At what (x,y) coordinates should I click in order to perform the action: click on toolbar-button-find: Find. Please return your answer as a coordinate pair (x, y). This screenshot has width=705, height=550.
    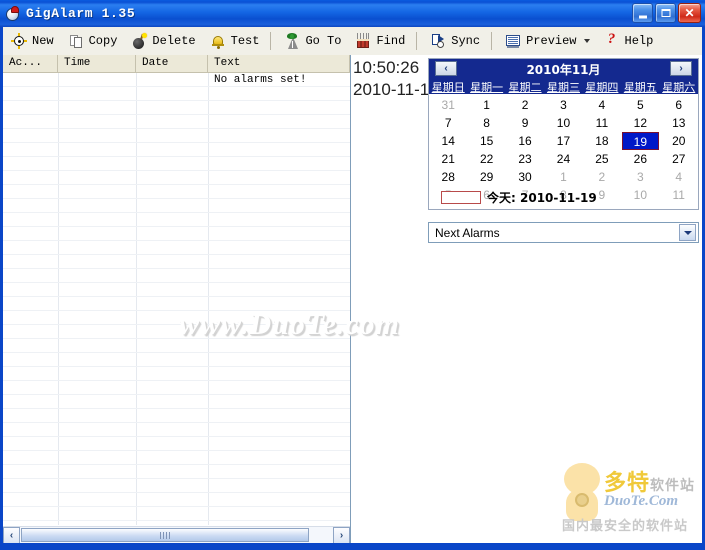
    Looking at the image, I should click on (380, 41).